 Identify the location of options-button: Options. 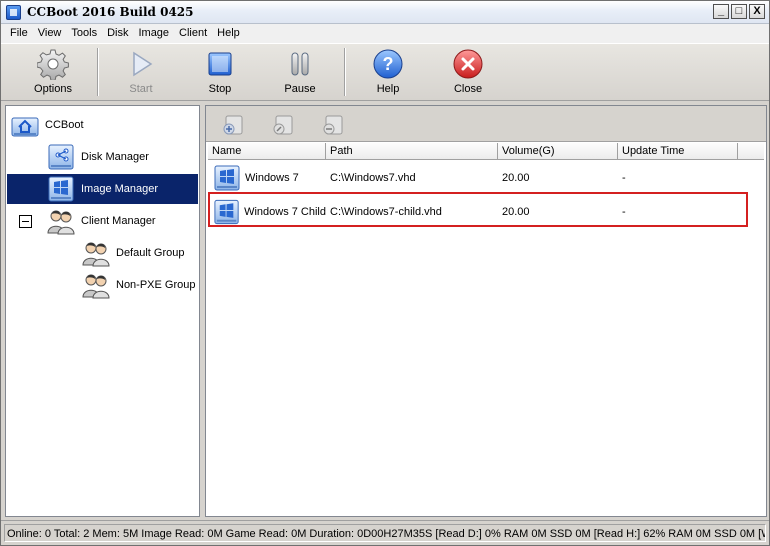
(53, 74).